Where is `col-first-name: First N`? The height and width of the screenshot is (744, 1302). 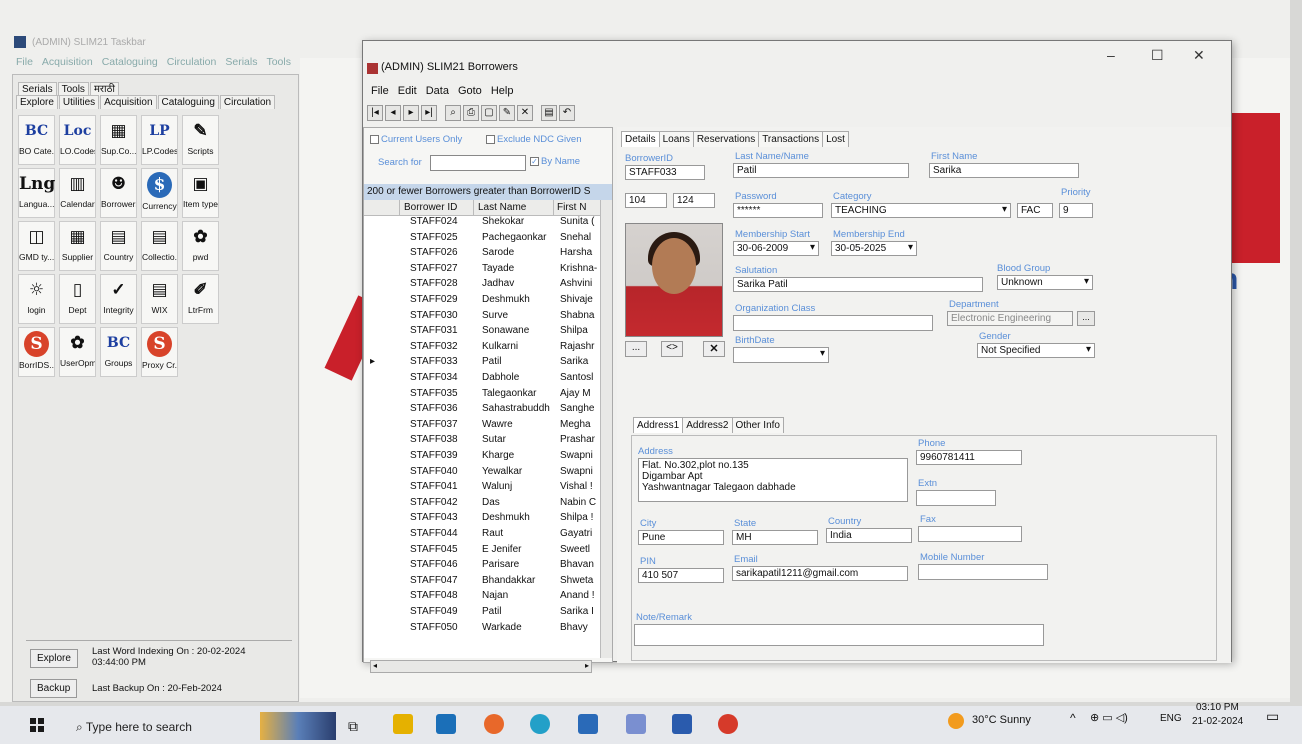
col-first-name: First N is located at coordinates (577, 208).